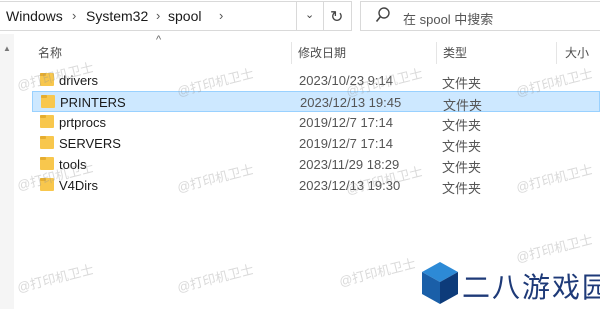 This screenshot has width=600, height=309. Describe the element at coordinates (90, 143) in the screenshot. I see `file-name: SERVERS` at that location.